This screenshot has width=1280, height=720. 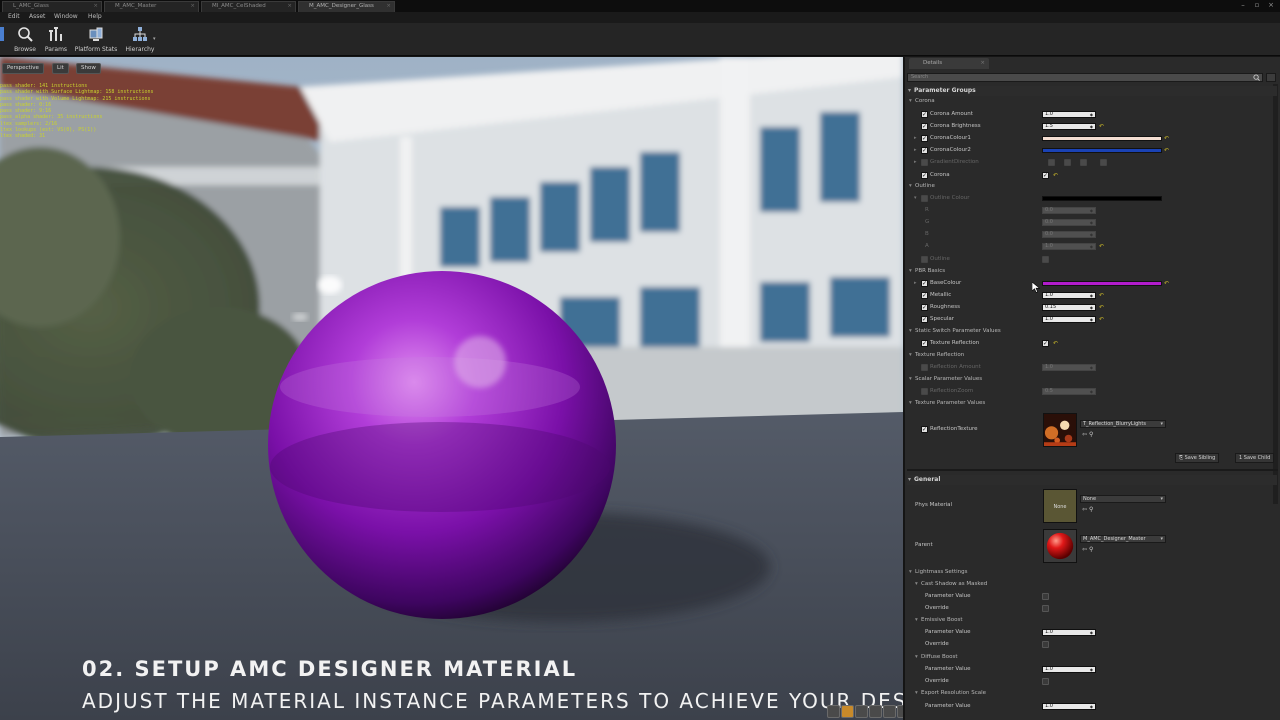 I want to click on save-child-button: 1 Save Child, so click(x=1255, y=458).